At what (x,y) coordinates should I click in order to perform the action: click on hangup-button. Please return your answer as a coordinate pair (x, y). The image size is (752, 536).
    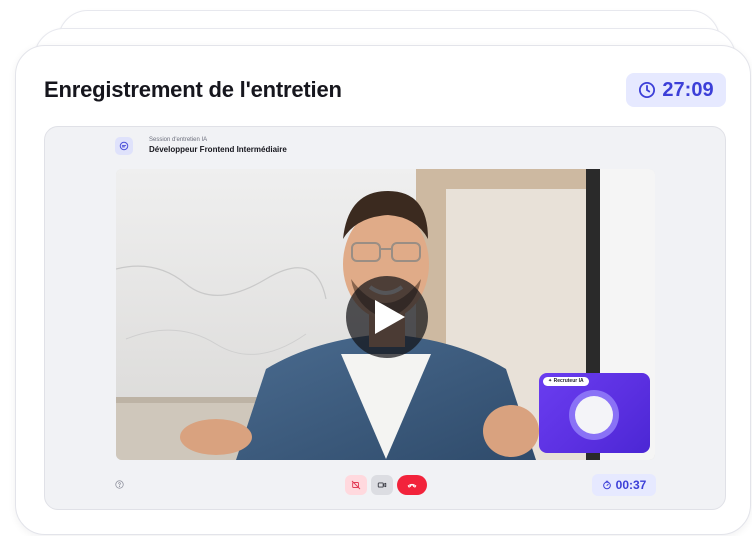
    Looking at the image, I should click on (412, 485).